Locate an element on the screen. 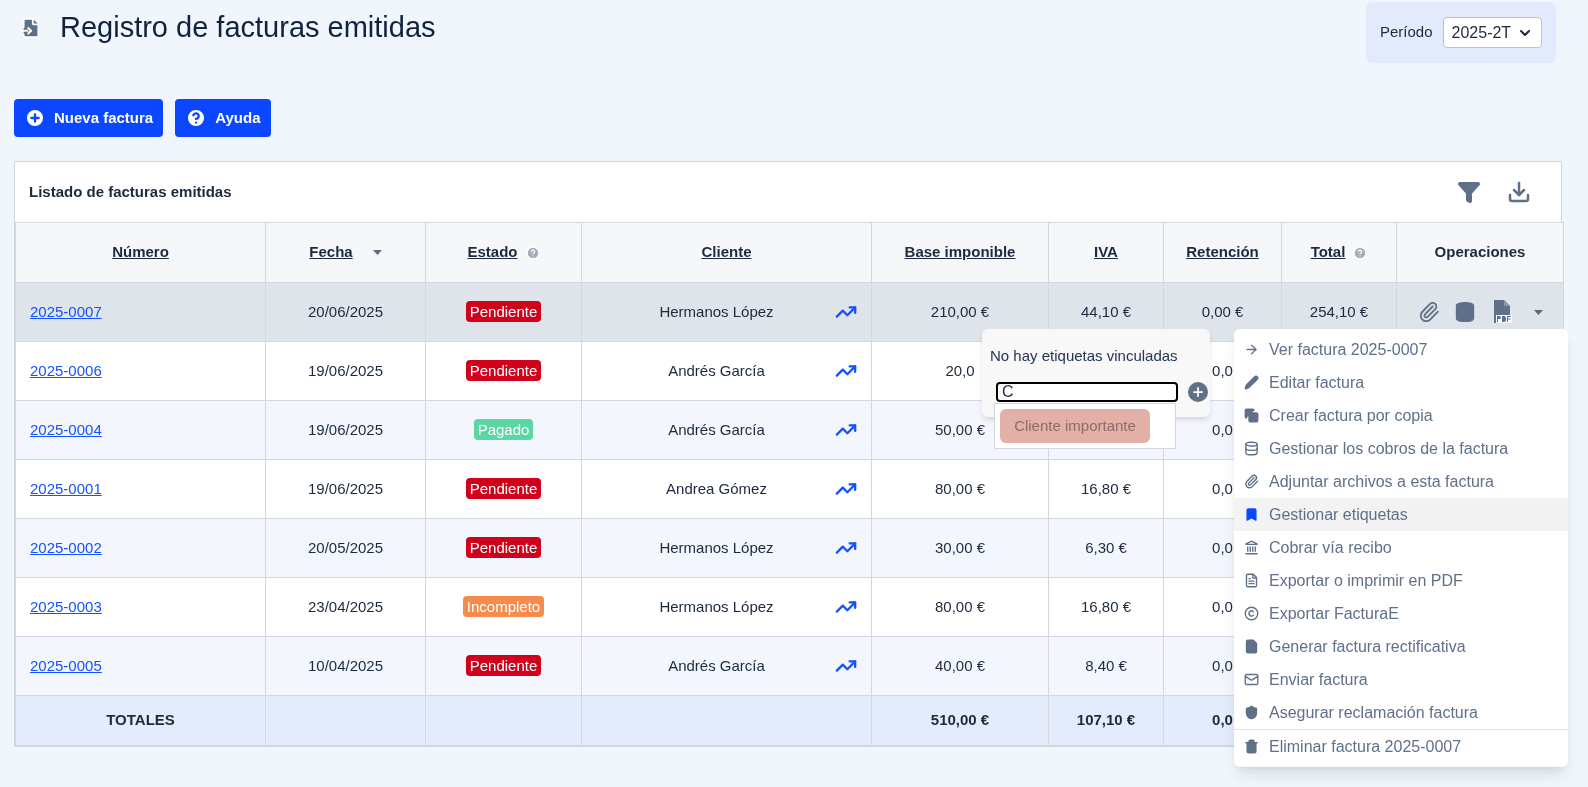  mail-icon is located at coordinates (1251, 679).